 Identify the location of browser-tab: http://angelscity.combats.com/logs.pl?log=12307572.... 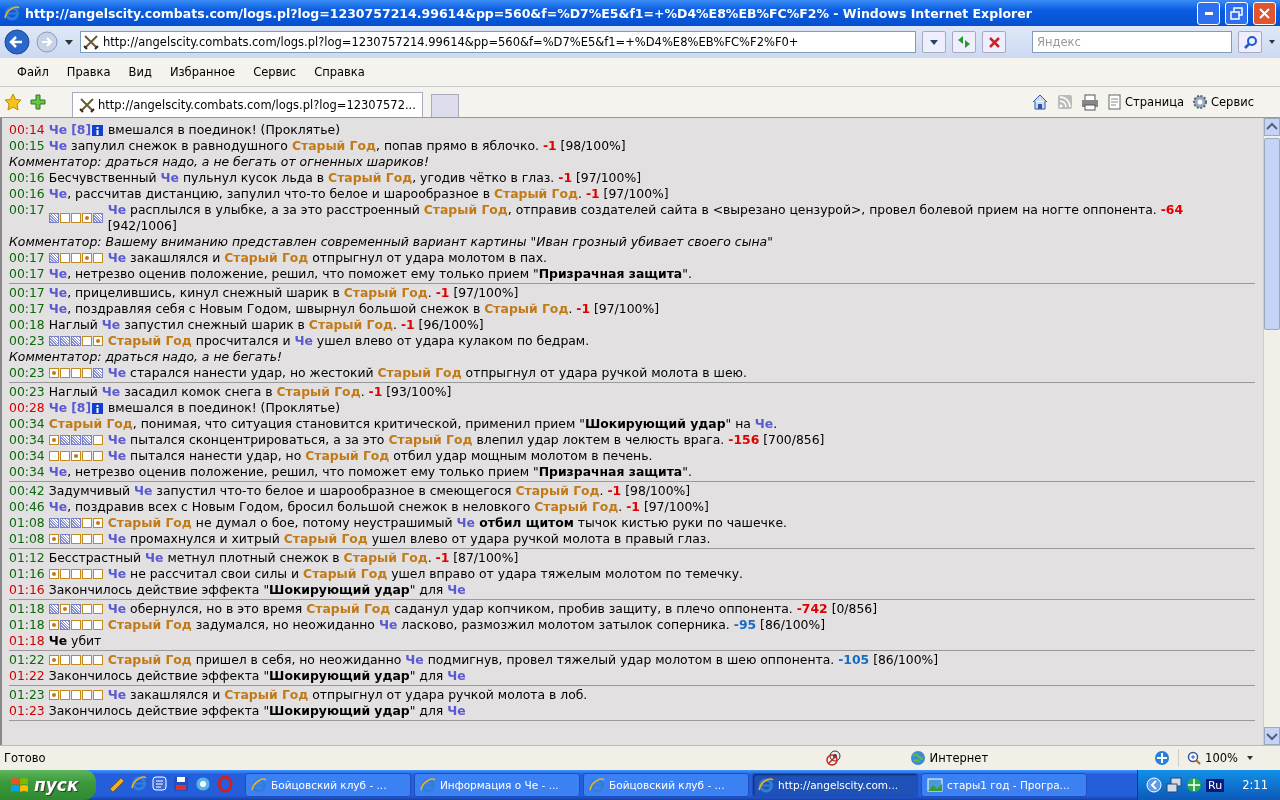
(247, 104).